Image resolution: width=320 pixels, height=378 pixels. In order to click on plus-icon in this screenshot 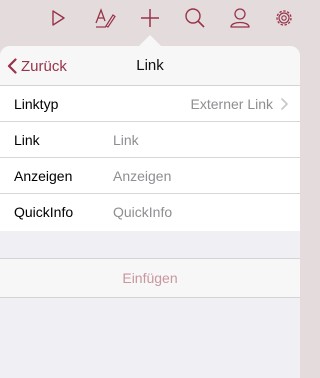, I will do `click(150, 18)`.